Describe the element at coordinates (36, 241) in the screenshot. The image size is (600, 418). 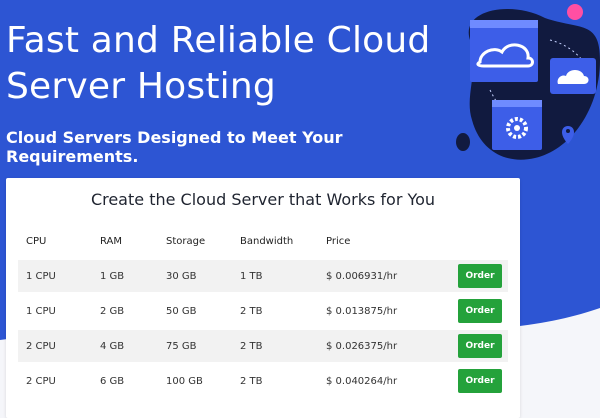
I see `column-header-cpu: CPU` at that location.